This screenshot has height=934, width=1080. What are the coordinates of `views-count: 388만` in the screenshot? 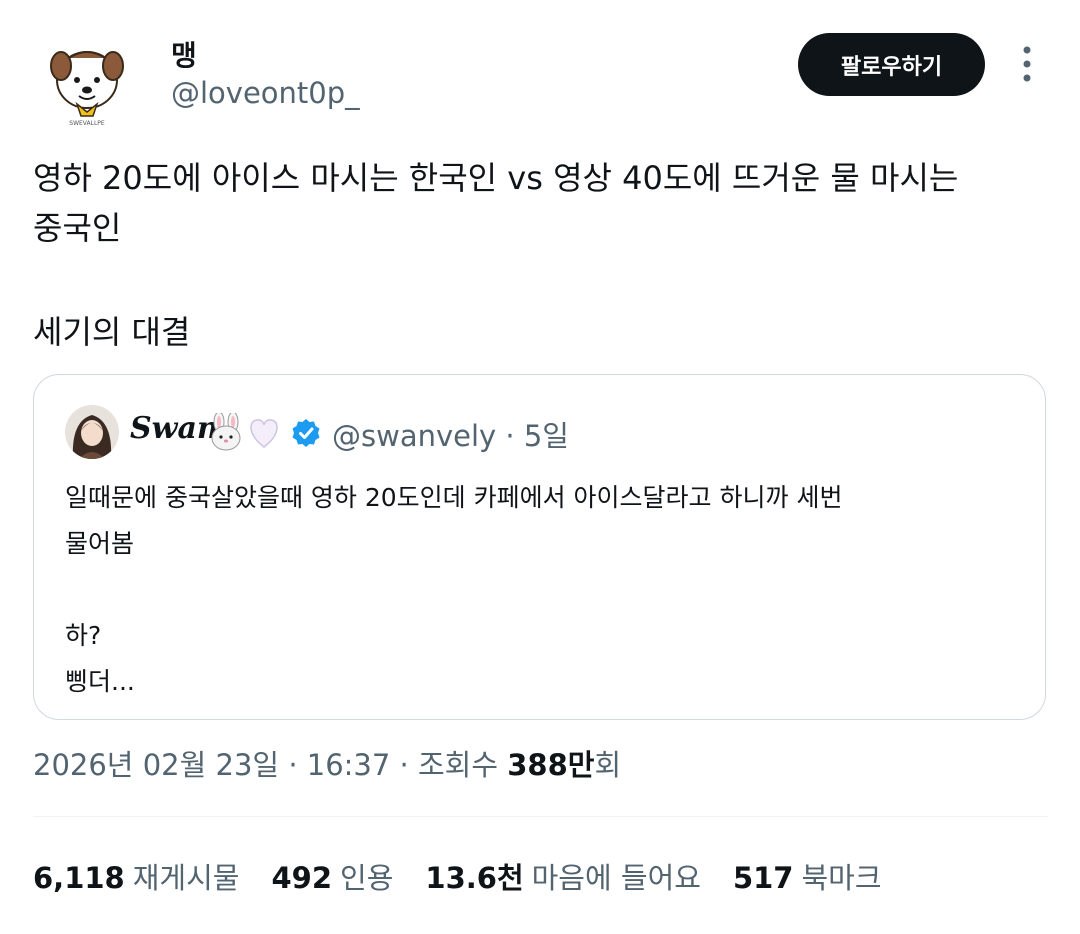 It's located at (551, 765).